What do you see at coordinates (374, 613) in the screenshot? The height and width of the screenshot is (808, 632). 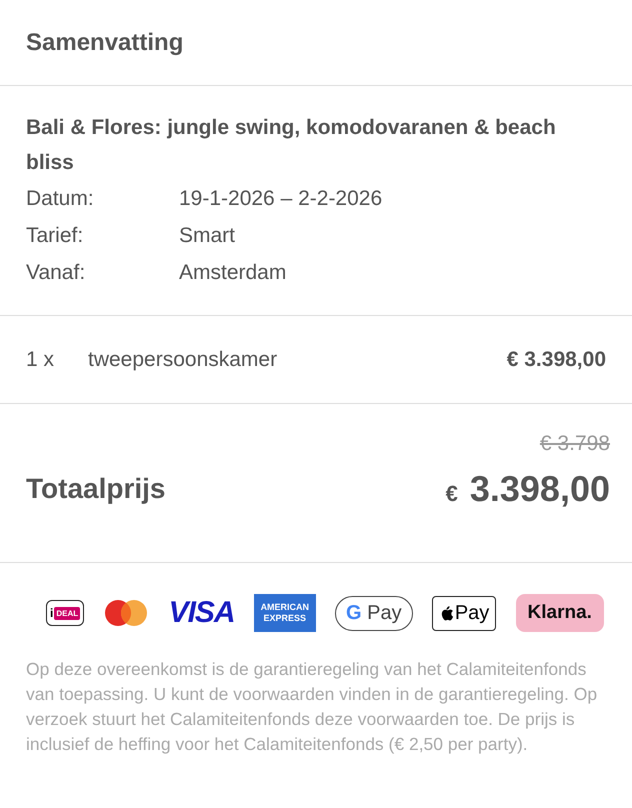 I see `google-pay-logo: G Pay` at bounding box center [374, 613].